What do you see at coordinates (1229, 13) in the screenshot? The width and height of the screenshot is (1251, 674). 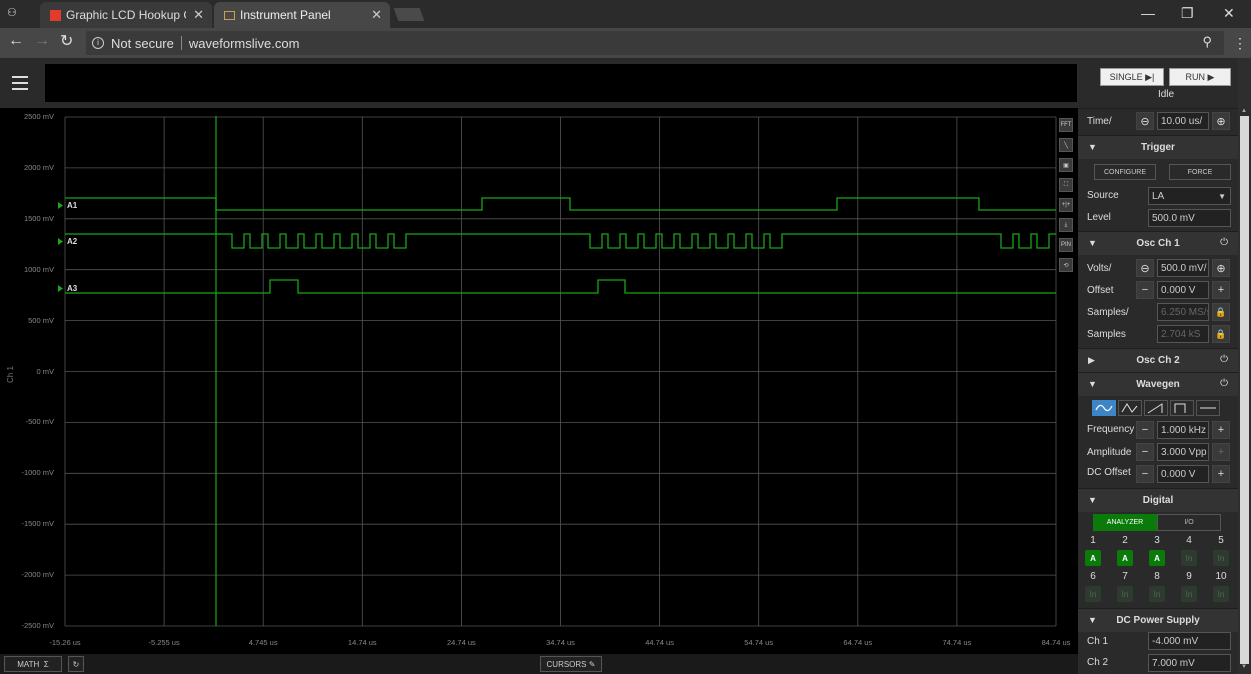 I see `close-window-icon: ✕` at bounding box center [1229, 13].